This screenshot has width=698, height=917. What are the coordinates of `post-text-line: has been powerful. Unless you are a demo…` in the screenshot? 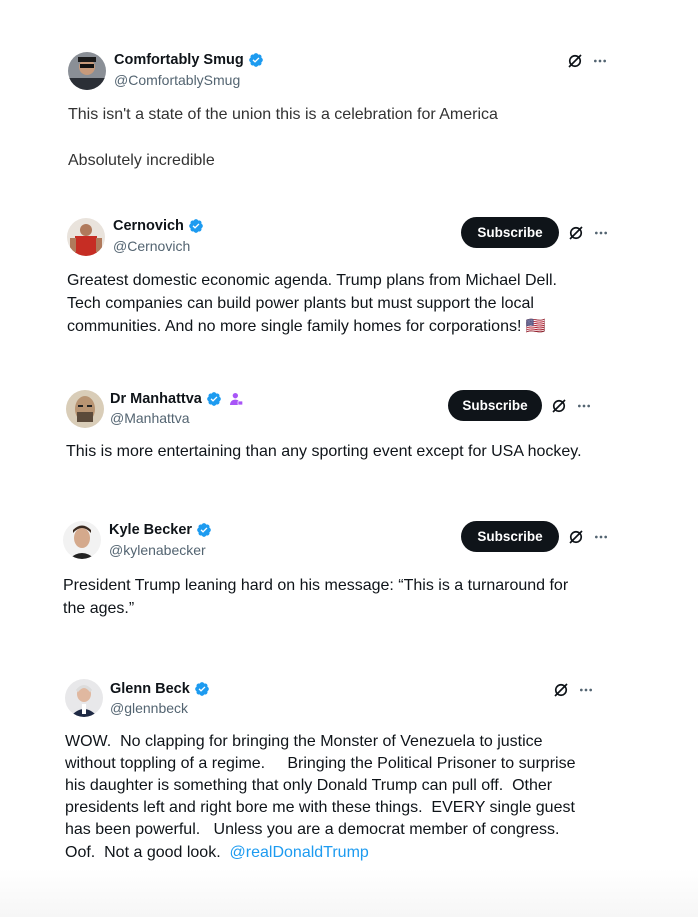 It's located at (312, 829).